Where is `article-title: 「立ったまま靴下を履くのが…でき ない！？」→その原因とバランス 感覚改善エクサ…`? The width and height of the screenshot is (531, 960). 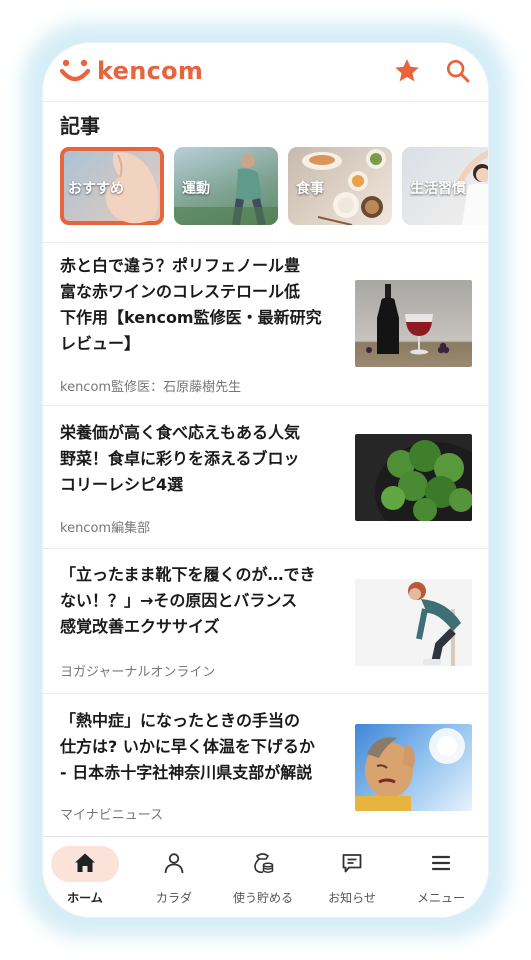
article-title: 「立ったまま靴下を履くのが…でき ない！？」→その原因とバランス 感覚改善エクサ… is located at coordinates (188, 600).